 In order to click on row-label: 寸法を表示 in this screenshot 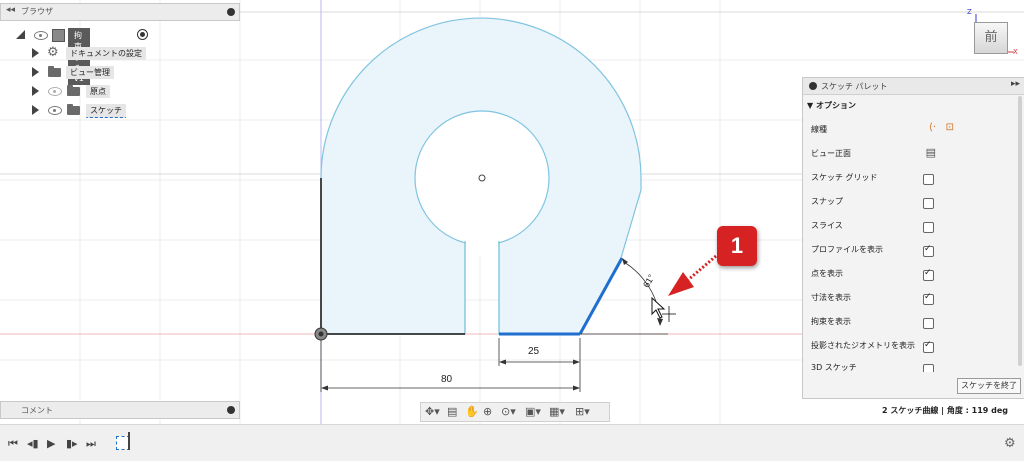, I will do `click(831, 297)`.